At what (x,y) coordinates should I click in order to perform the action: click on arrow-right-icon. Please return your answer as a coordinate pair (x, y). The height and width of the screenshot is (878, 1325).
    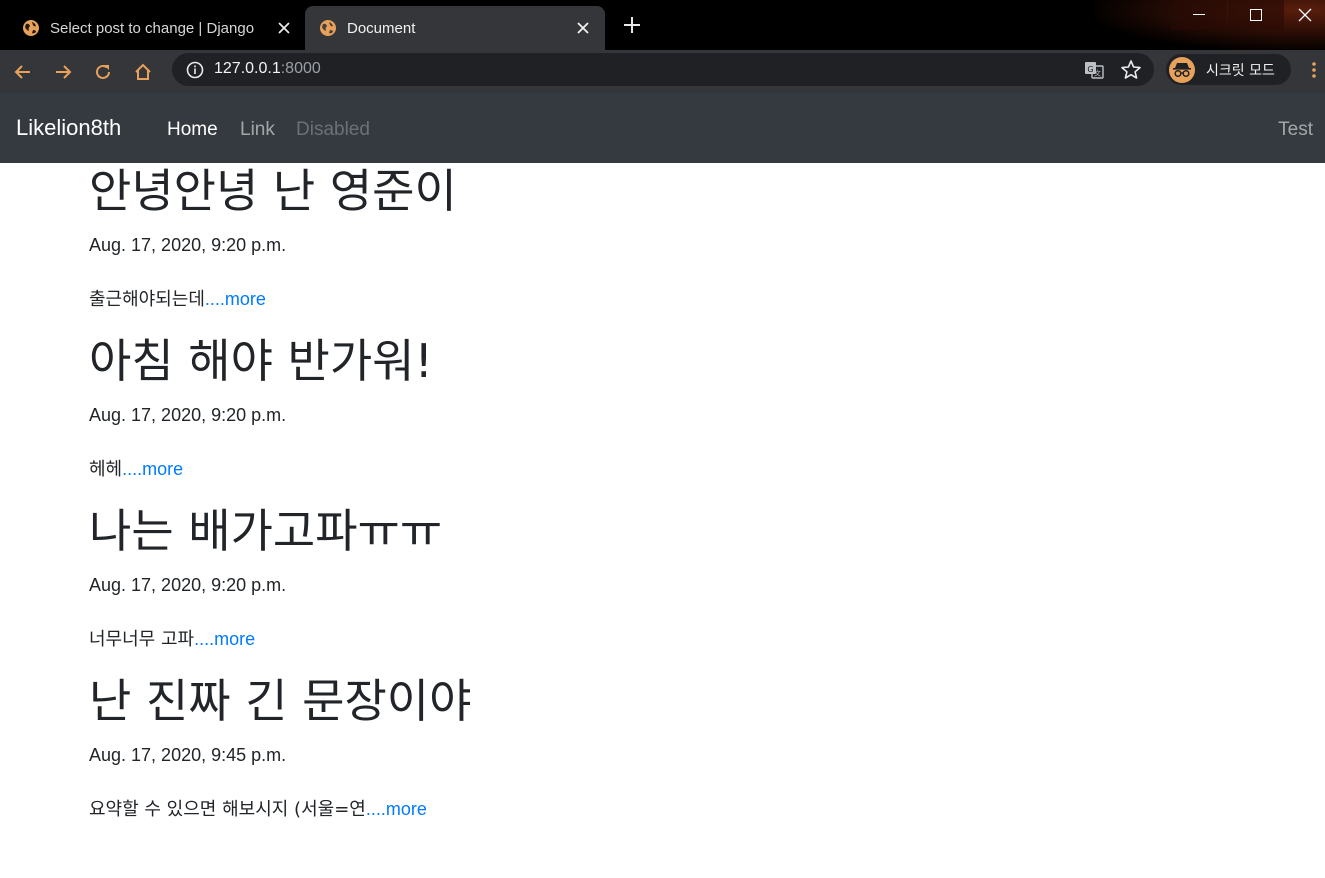
    Looking at the image, I should click on (64, 72).